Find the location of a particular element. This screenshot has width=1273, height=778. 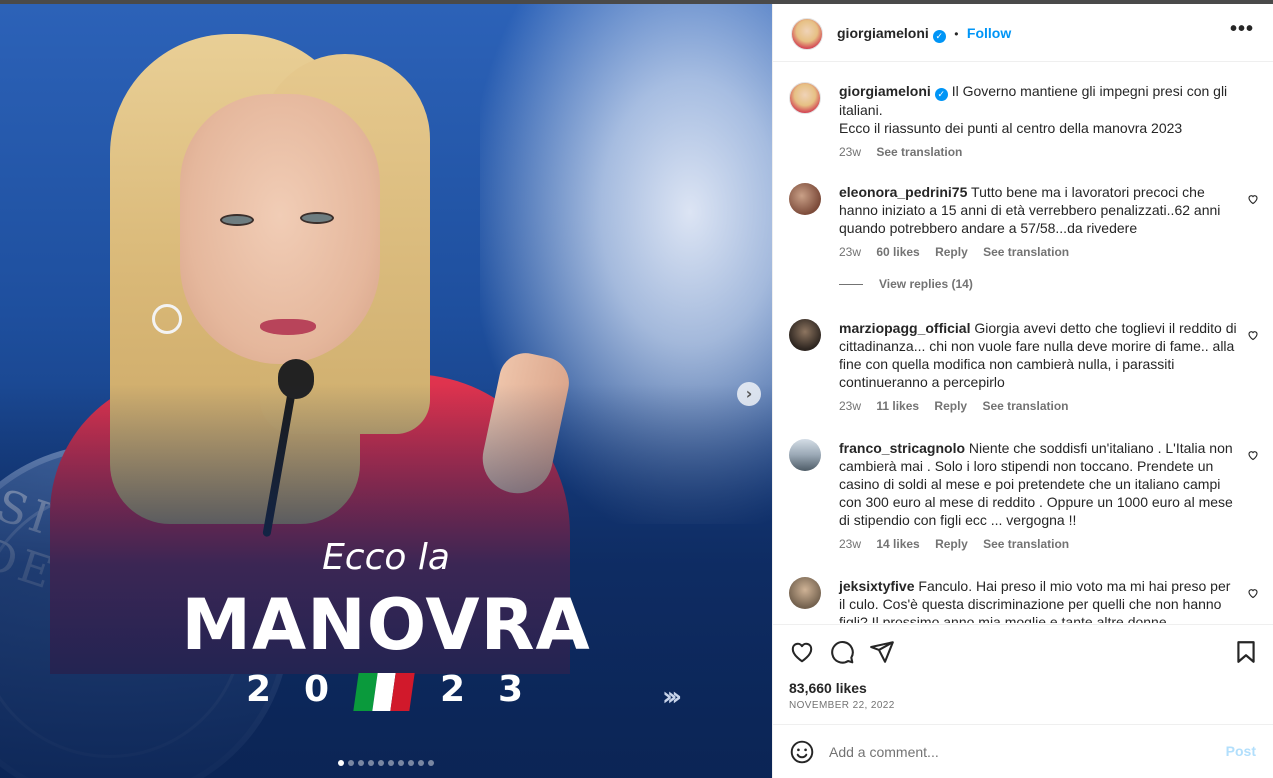

author-line: giorgiameloni ✓ • Follow is located at coordinates (924, 34).